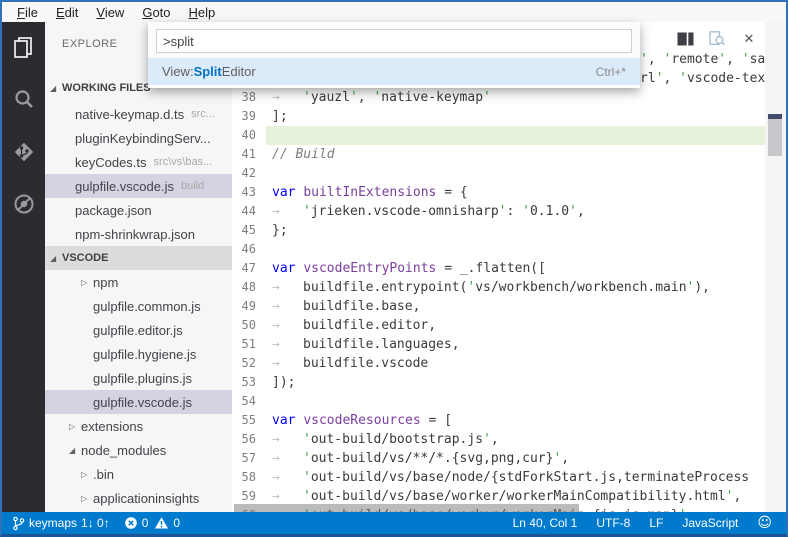  What do you see at coordinates (138, 234) in the screenshot?
I see `working-file-item: npm-shrinkwrap.json` at bounding box center [138, 234].